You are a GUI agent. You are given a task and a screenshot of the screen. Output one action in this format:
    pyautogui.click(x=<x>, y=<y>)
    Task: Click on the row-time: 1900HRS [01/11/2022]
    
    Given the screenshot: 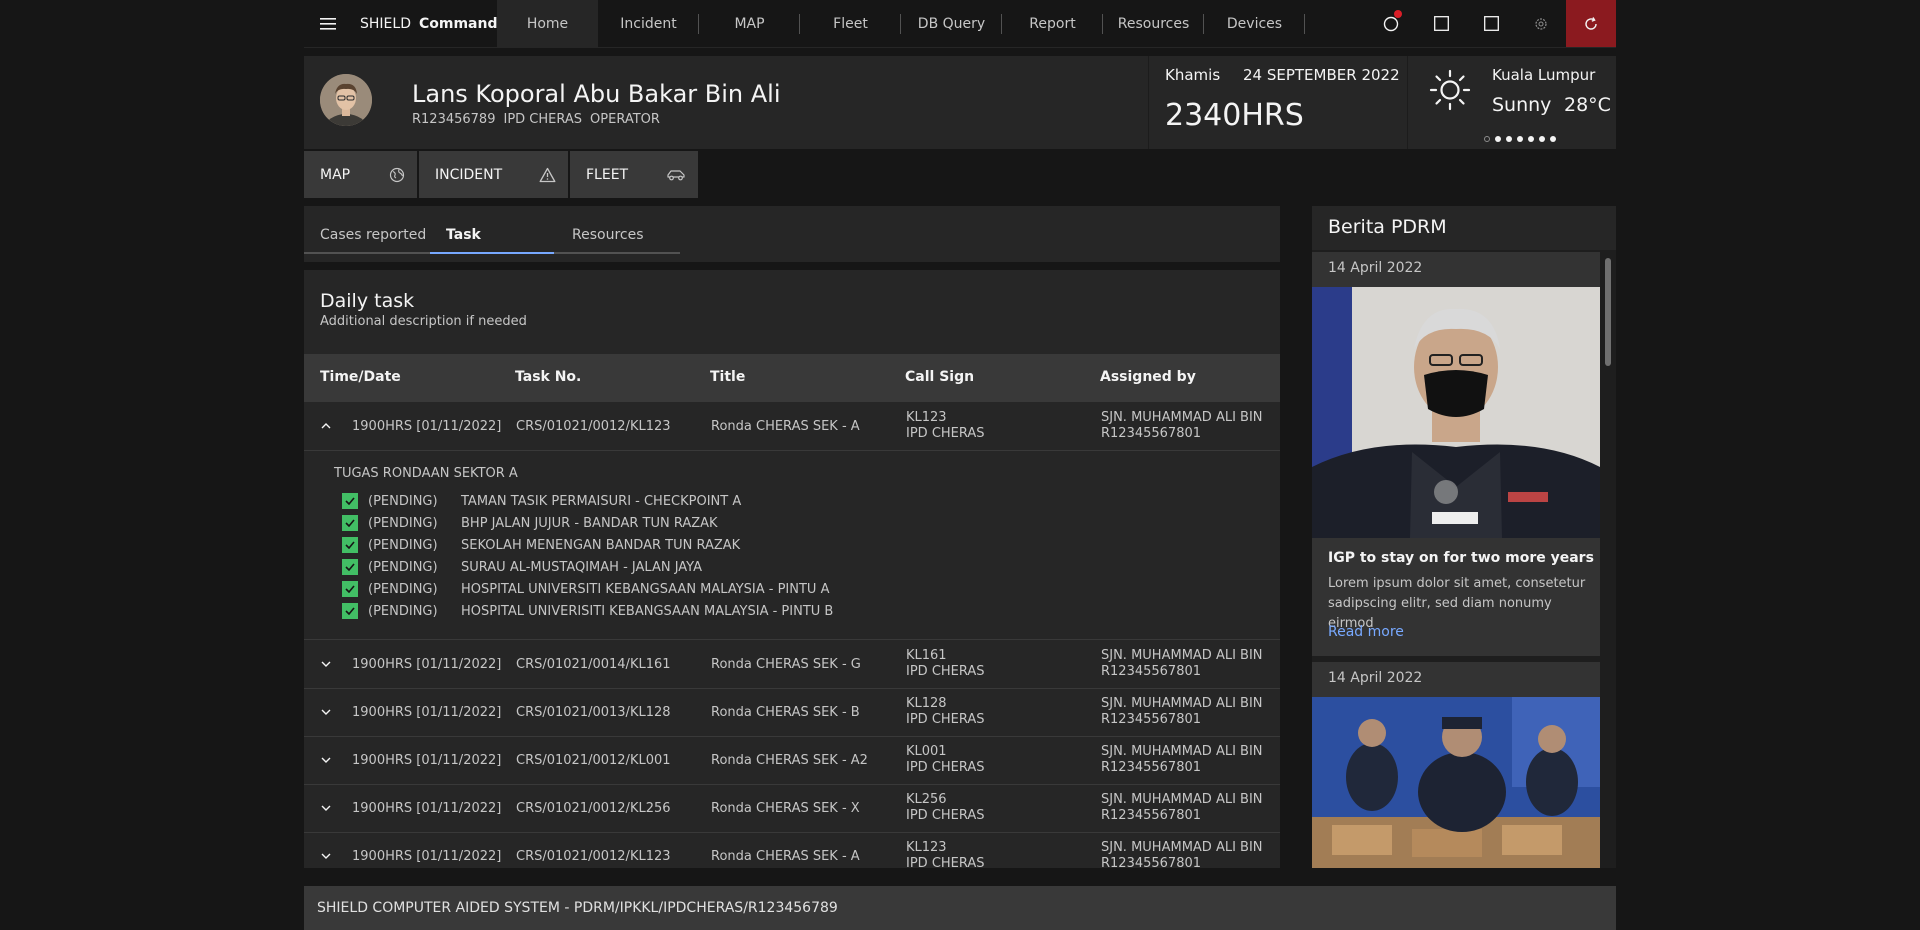 What is the action you would take?
    pyautogui.click(x=427, y=808)
    